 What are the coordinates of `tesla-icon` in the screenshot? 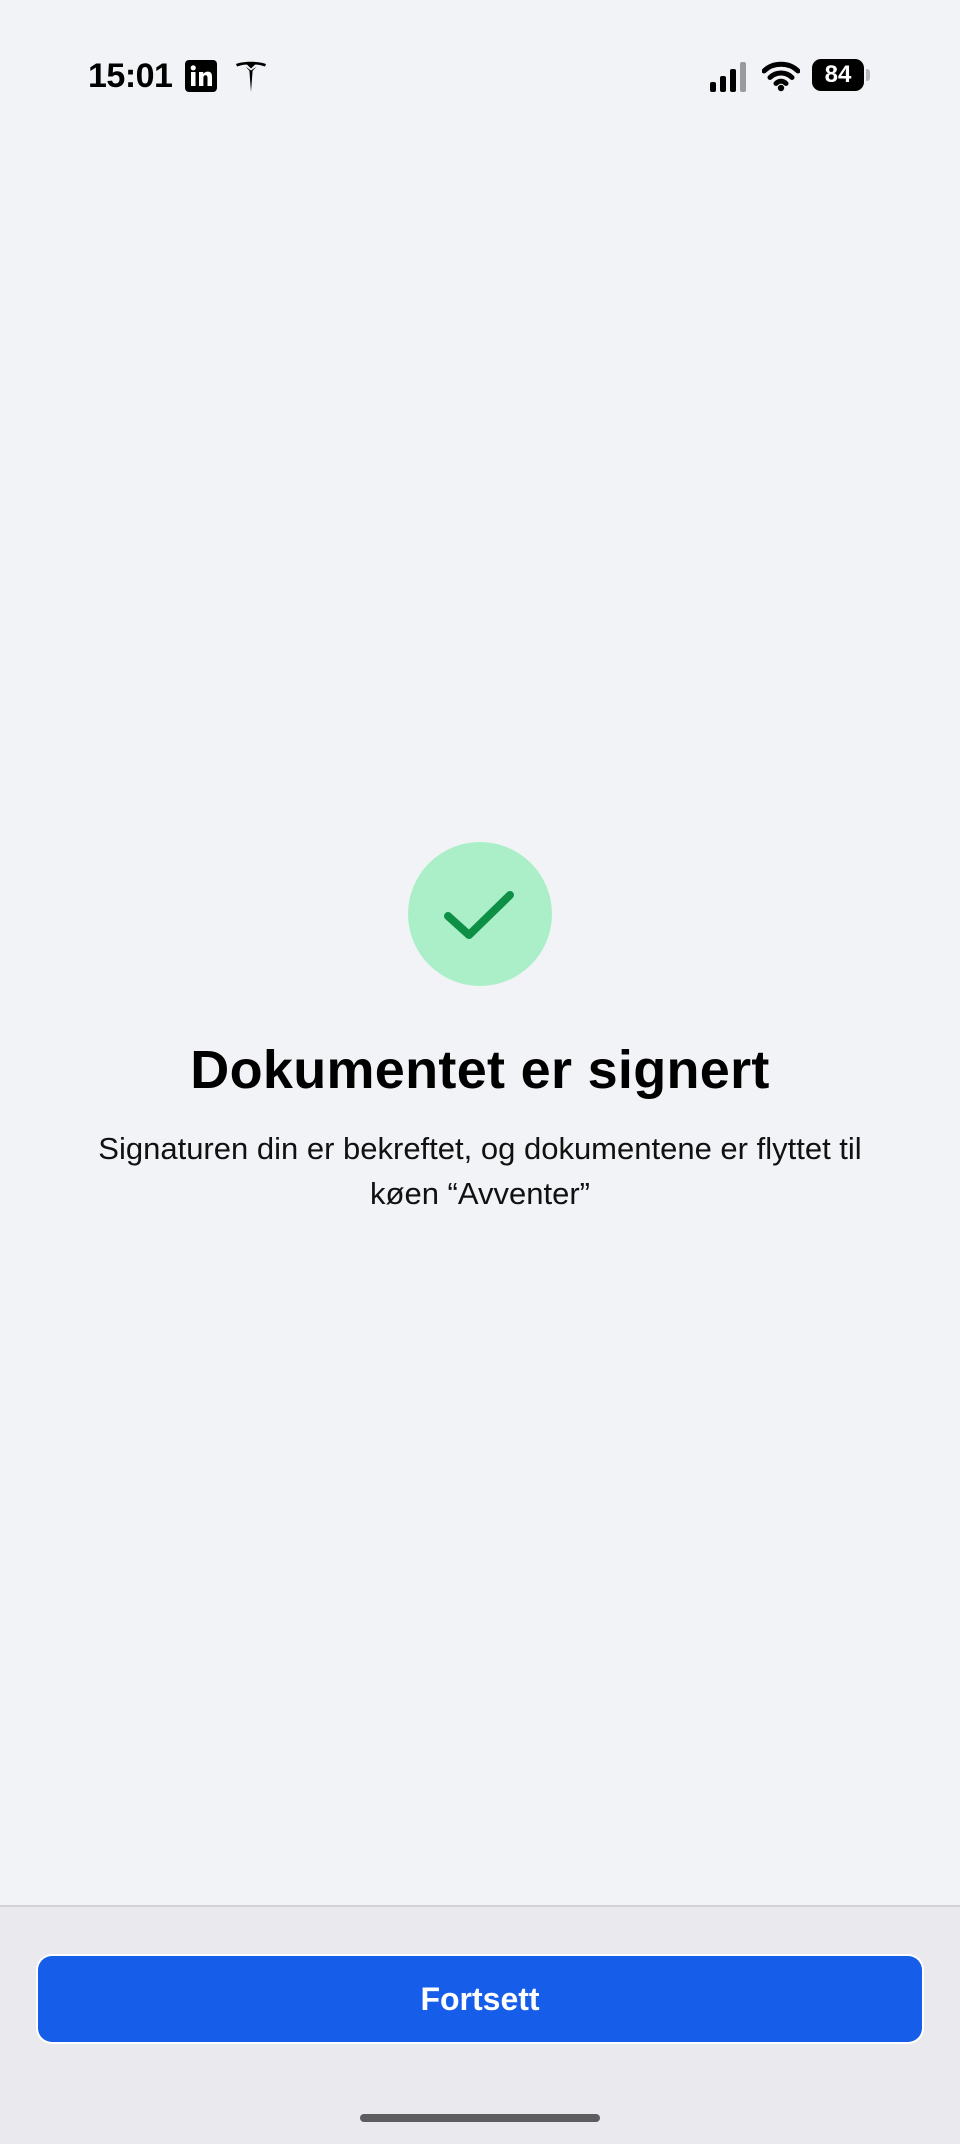 It's located at (251, 76).